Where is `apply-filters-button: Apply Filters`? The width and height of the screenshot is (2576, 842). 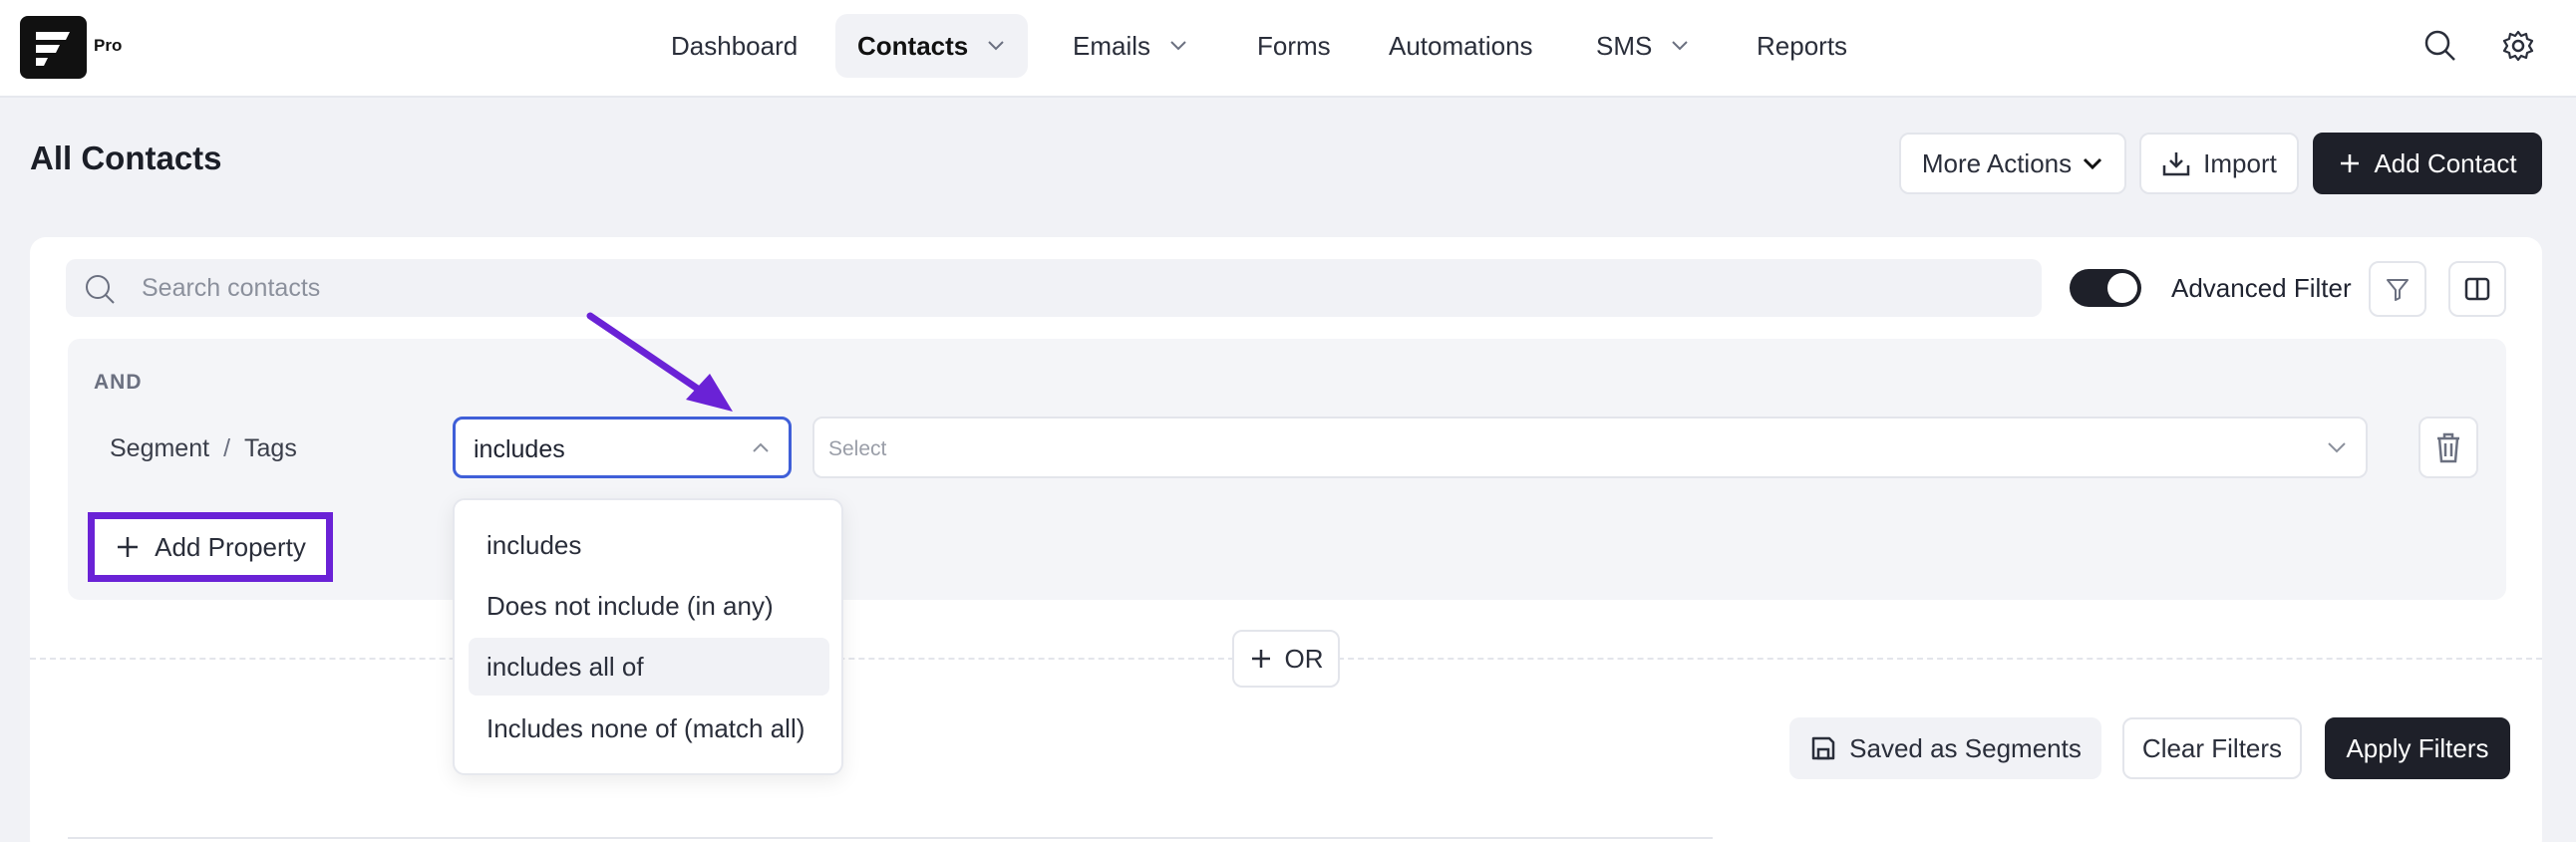 apply-filters-button: Apply Filters is located at coordinates (2417, 748).